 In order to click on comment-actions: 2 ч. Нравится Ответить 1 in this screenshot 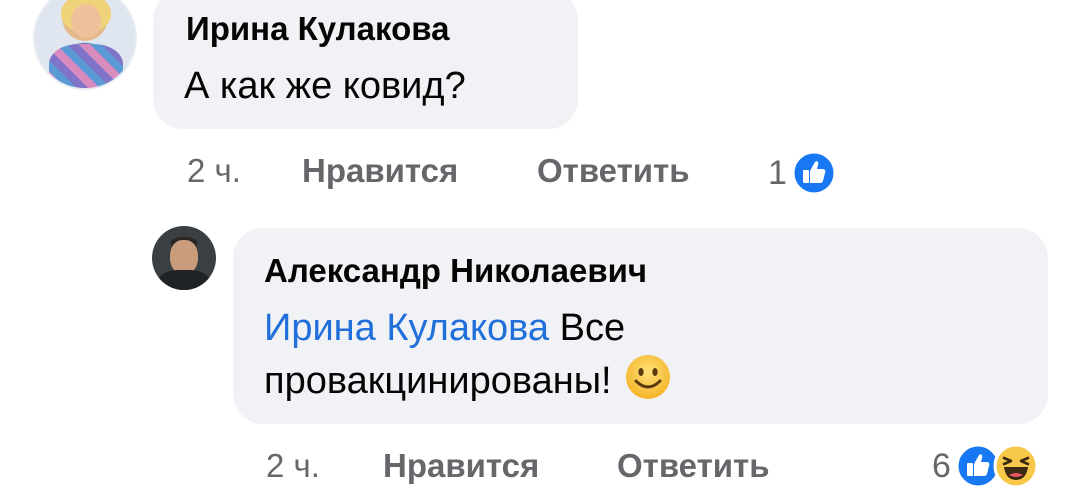, I will do `click(540, 173)`.